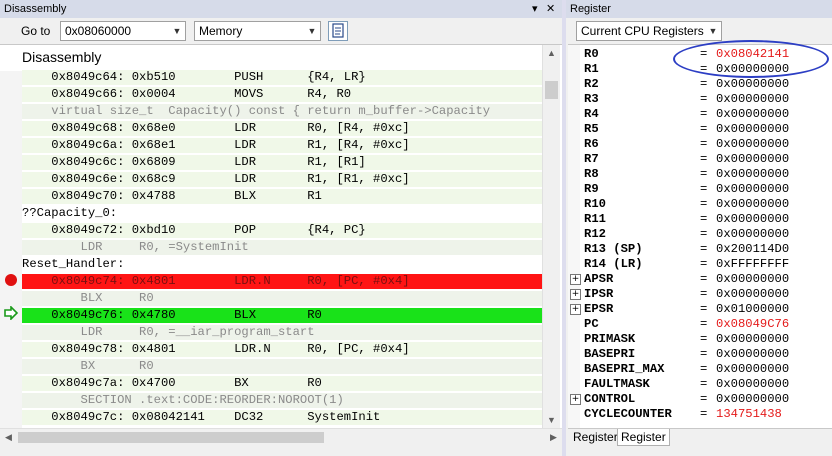 The height and width of the screenshot is (456, 832). I want to click on register-row: R7 = 0x00000000, so click(700, 159).